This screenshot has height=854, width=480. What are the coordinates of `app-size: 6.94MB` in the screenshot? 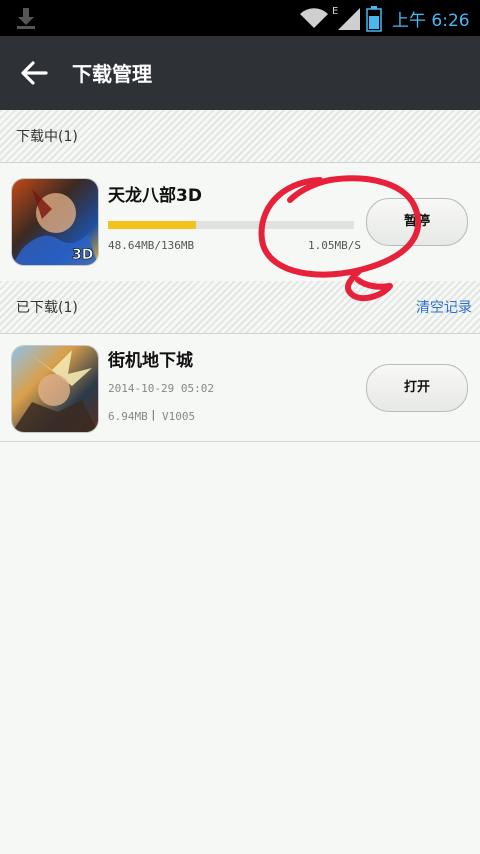 It's located at (128, 416).